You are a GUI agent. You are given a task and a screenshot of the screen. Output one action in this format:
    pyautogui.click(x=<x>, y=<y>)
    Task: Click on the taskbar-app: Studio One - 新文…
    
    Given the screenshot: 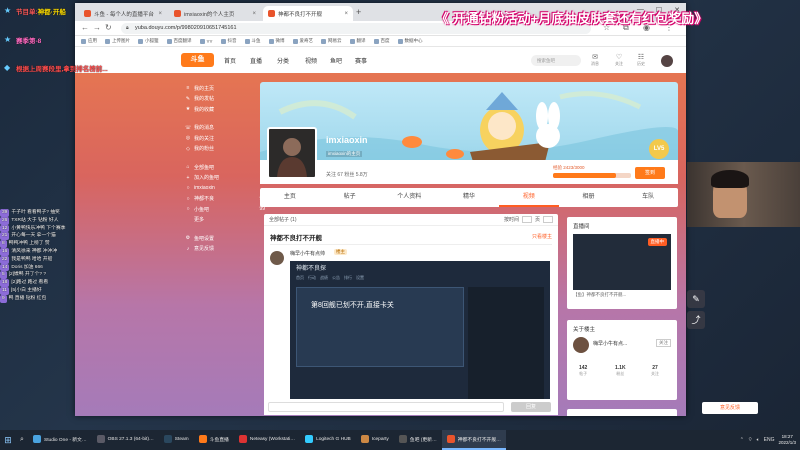 What is the action you would take?
    pyautogui.click(x=60, y=440)
    